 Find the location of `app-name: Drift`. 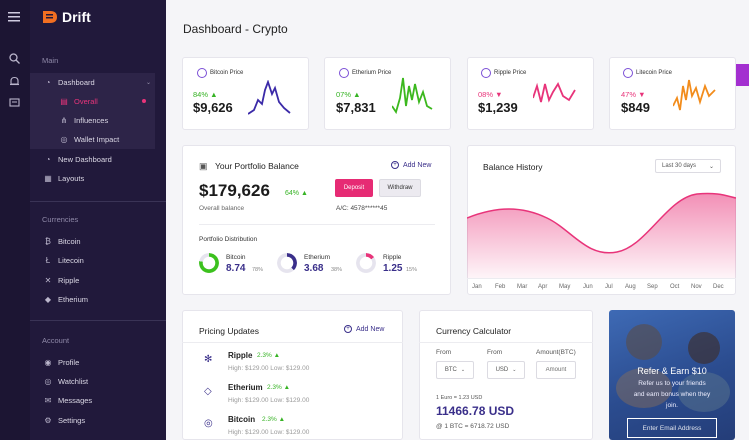

app-name: Drift is located at coordinates (76, 17).